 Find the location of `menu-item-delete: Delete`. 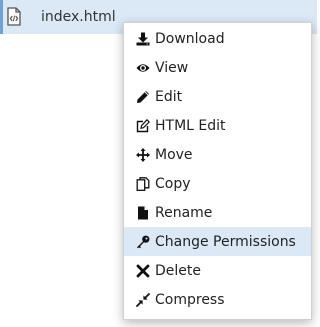

menu-item-delete: Delete is located at coordinates (217, 270).